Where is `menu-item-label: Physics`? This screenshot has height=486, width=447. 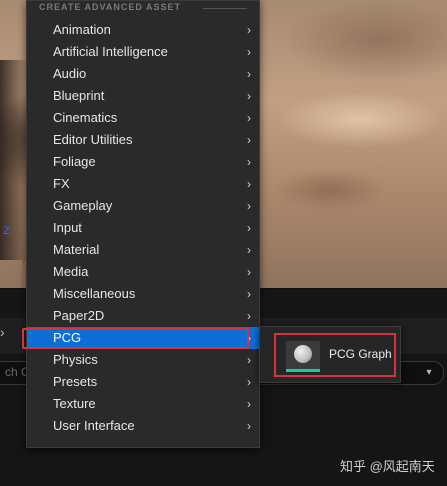 menu-item-label: Physics is located at coordinates (75, 359).